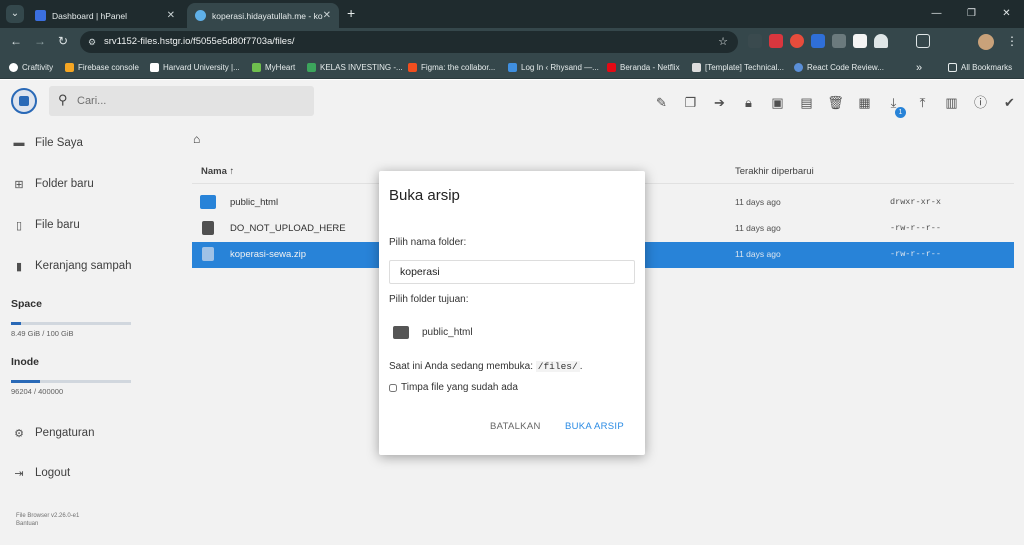 This screenshot has height=545, width=1024. Describe the element at coordinates (40, 41) in the screenshot. I see `forward-icon: →` at that location.